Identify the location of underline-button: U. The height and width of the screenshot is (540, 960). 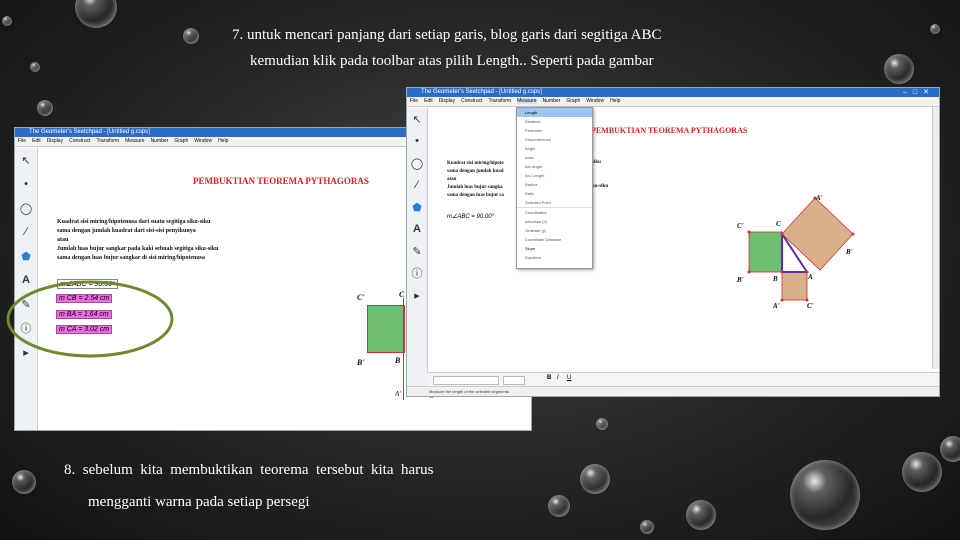
(569, 378).